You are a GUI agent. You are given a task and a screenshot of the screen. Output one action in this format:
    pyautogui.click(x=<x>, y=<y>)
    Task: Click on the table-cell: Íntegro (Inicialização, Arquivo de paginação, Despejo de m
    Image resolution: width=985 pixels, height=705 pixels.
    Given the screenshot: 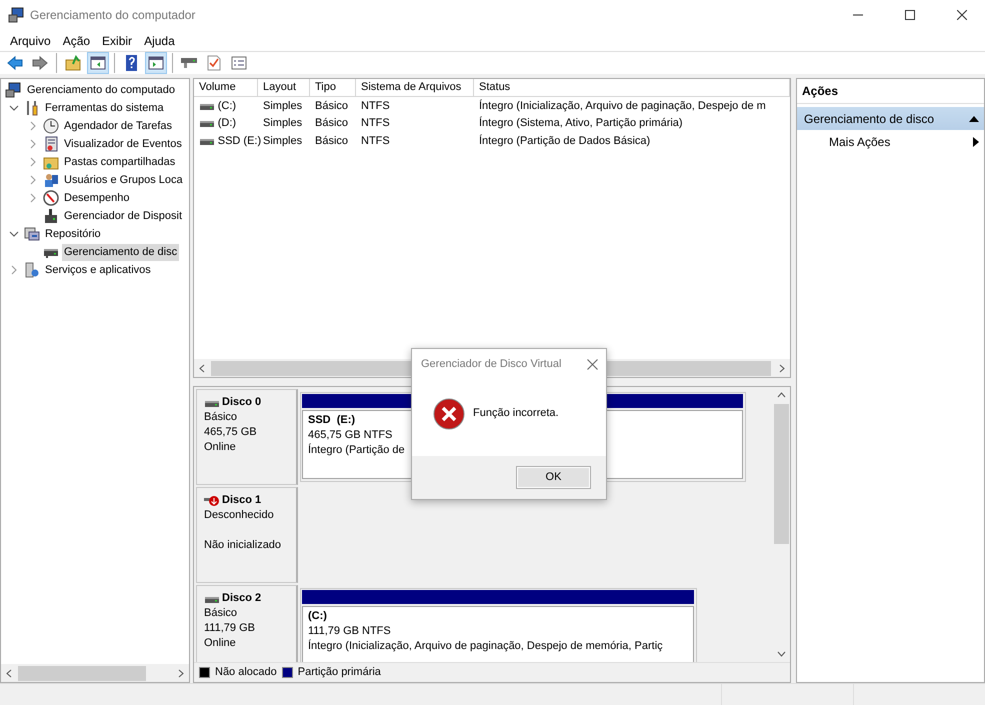 What is the action you would take?
    pyautogui.click(x=622, y=106)
    